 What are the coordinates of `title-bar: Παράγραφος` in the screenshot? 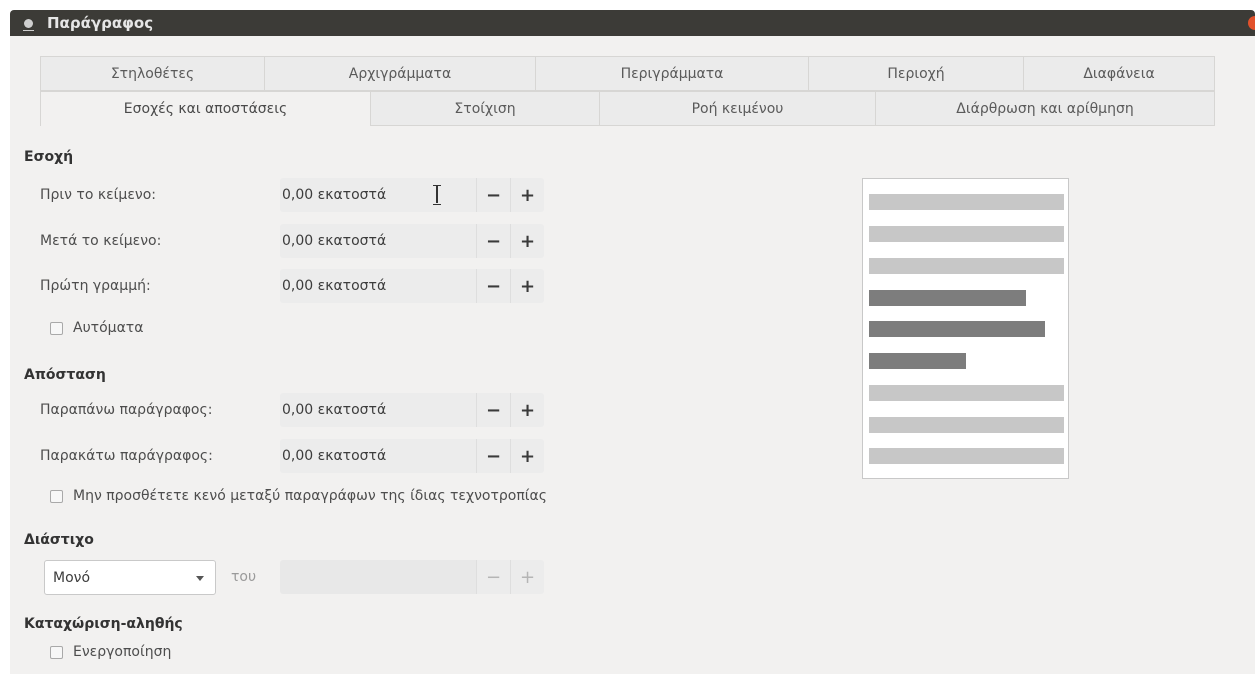 It's located at (632, 23).